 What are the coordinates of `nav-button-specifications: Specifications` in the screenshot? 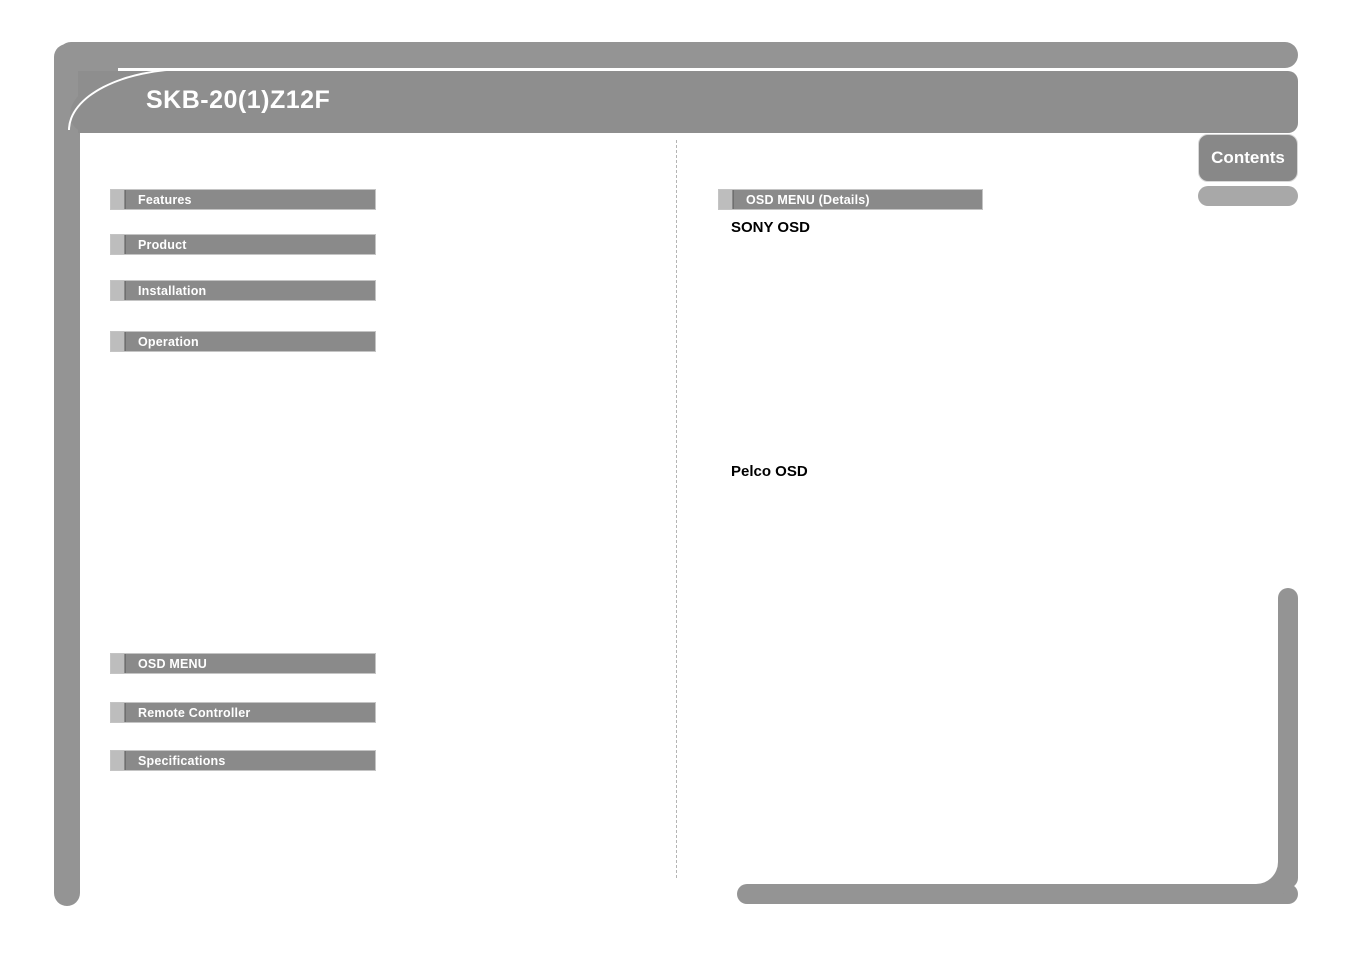 It's located at (243, 760).